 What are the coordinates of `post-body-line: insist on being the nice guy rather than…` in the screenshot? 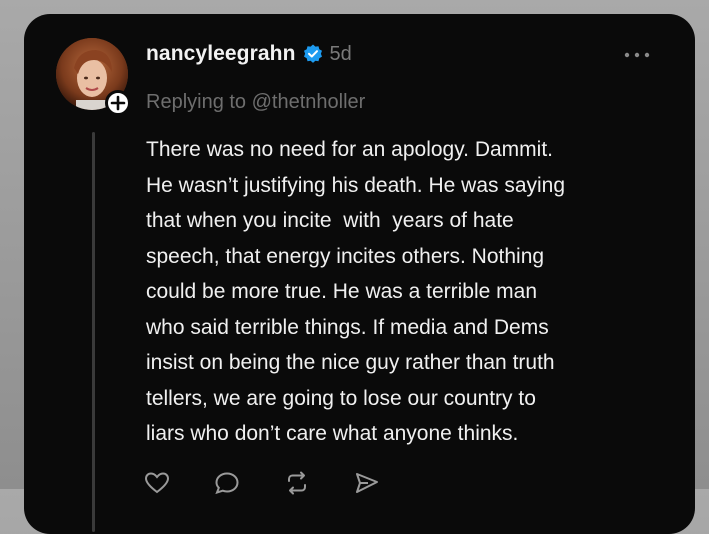 It's located at (350, 362).